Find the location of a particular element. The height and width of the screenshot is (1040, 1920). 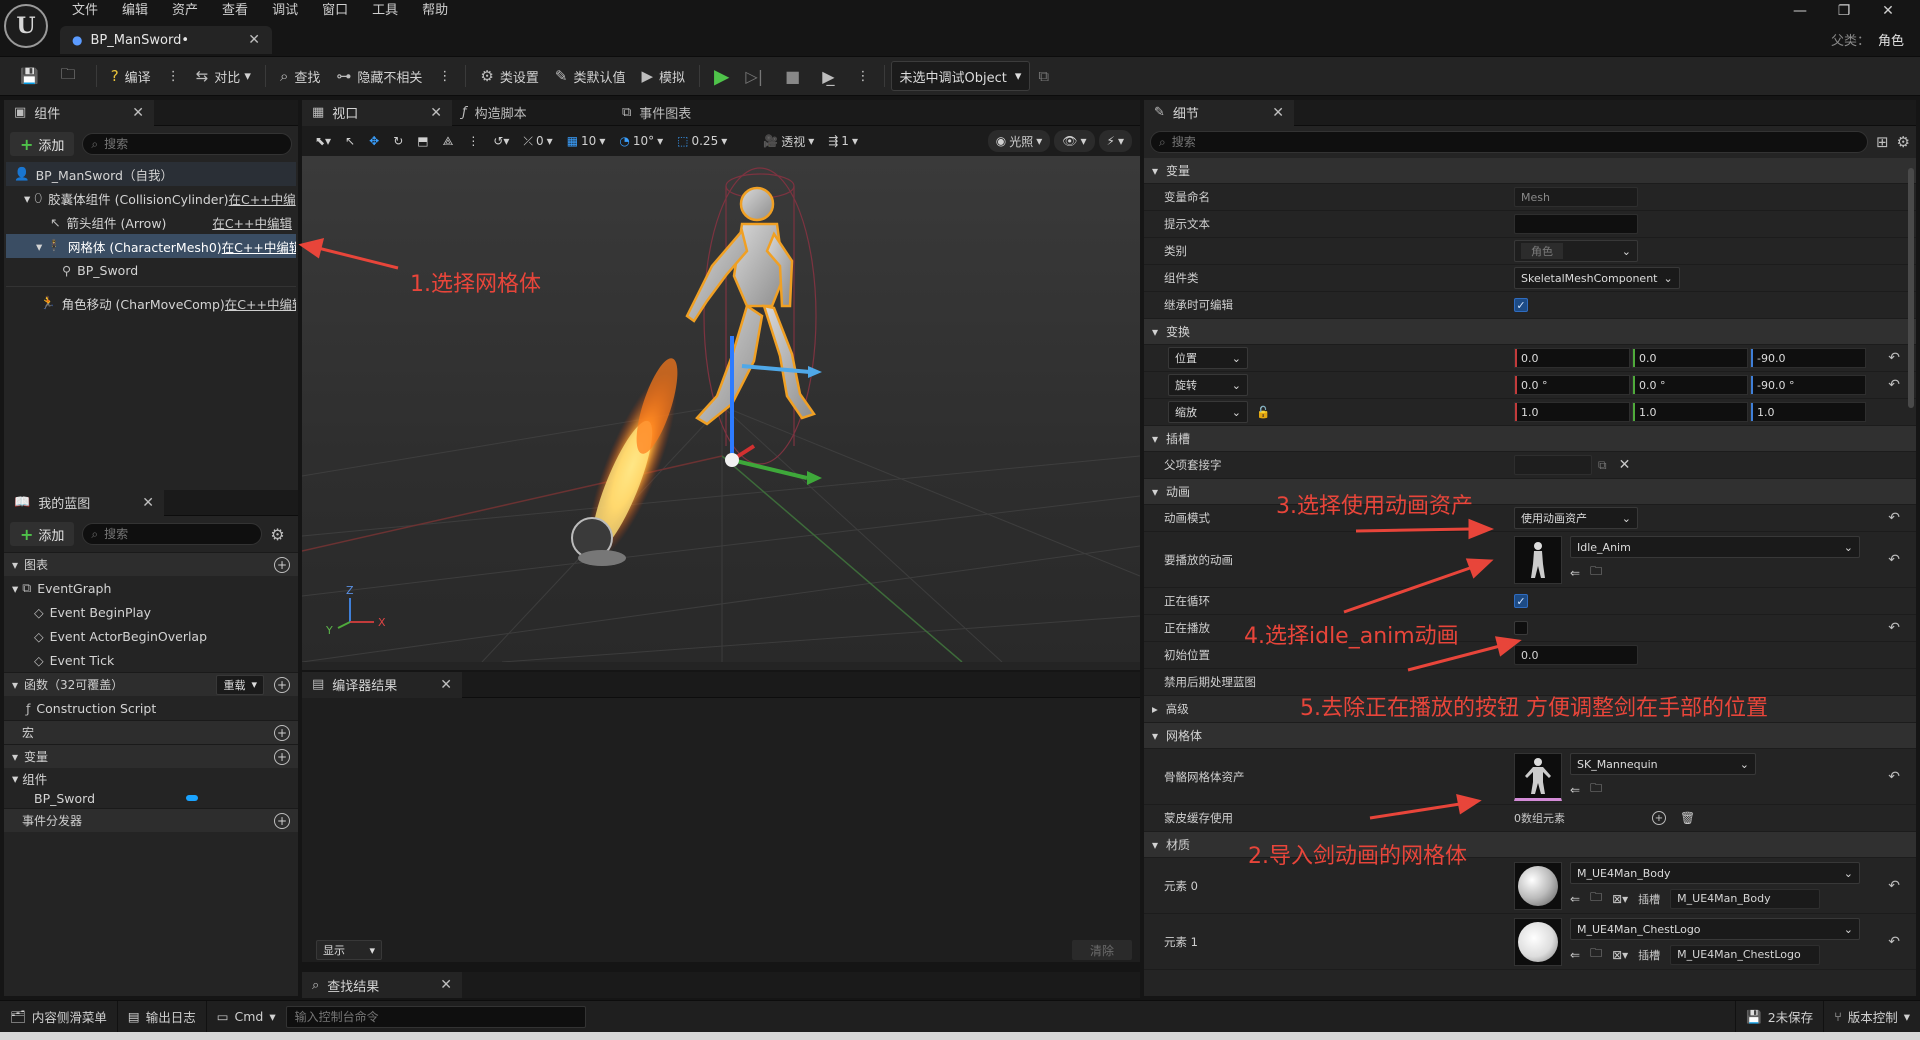

unsaved-icon: 💾 is located at coordinates (1754, 1016).